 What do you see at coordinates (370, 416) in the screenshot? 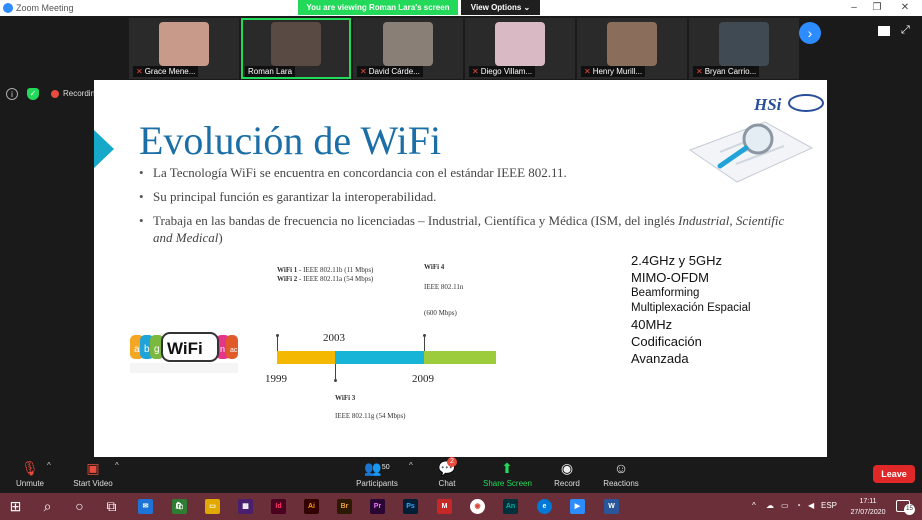
I see `wifi3-spec: IEEE 802.11g (54 Mbps)` at bounding box center [370, 416].